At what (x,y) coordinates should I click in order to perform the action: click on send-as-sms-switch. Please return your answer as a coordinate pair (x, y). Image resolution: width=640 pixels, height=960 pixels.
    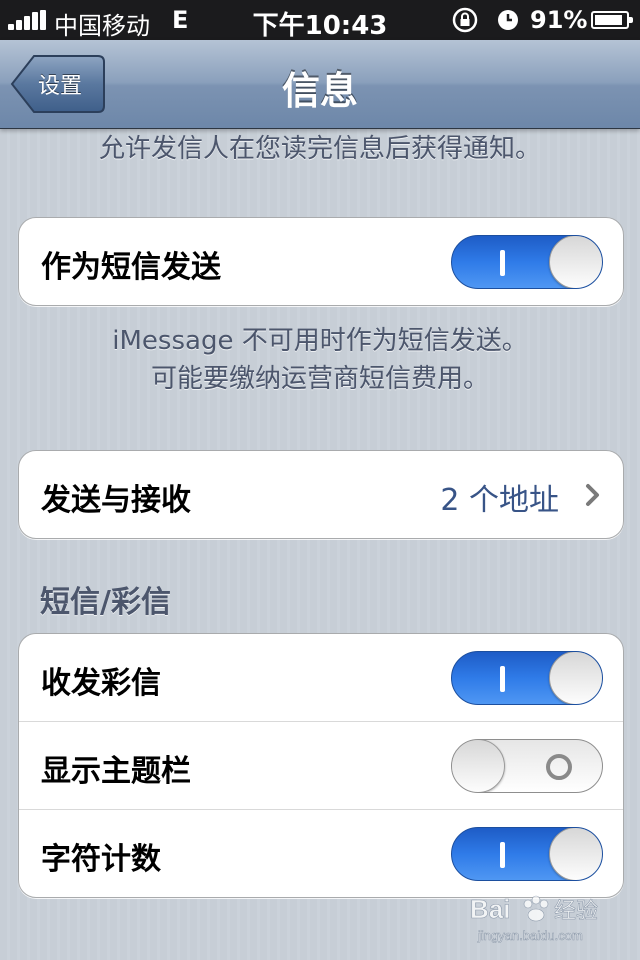
    Looking at the image, I should click on (527, 262).